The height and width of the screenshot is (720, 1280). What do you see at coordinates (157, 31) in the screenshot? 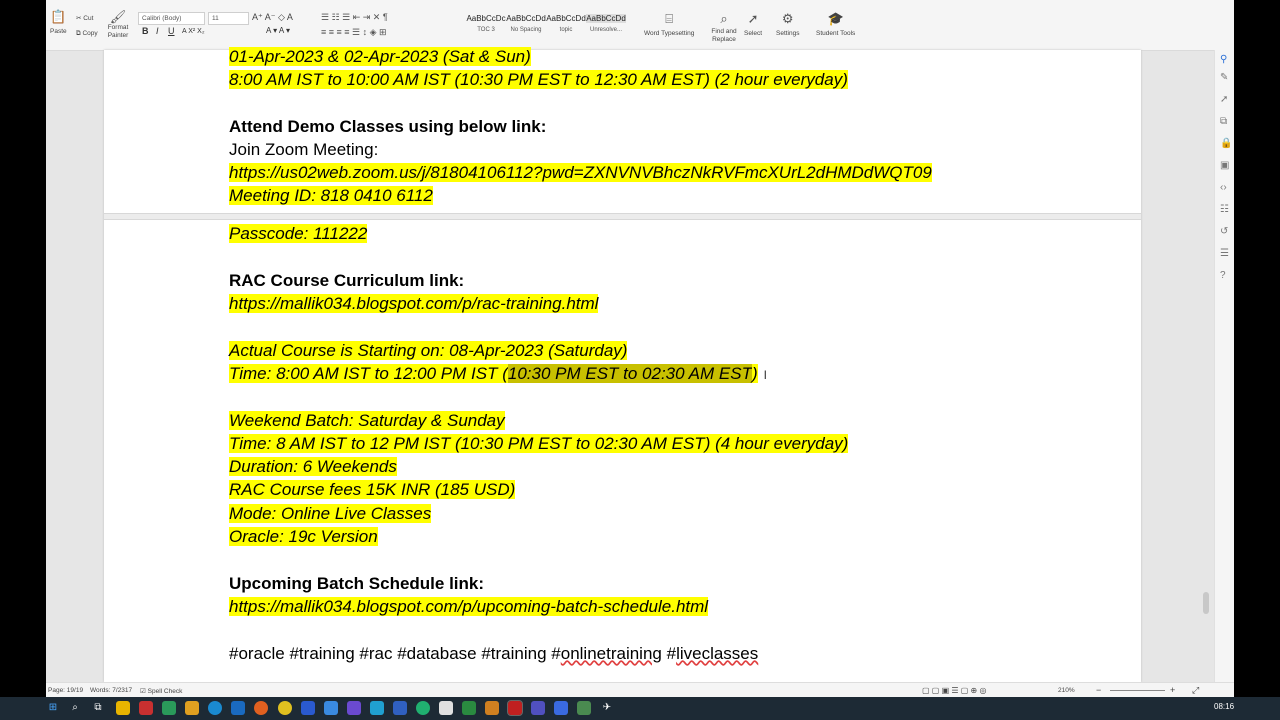
I see `italic-icon: I` at bounding box center [157, 31].